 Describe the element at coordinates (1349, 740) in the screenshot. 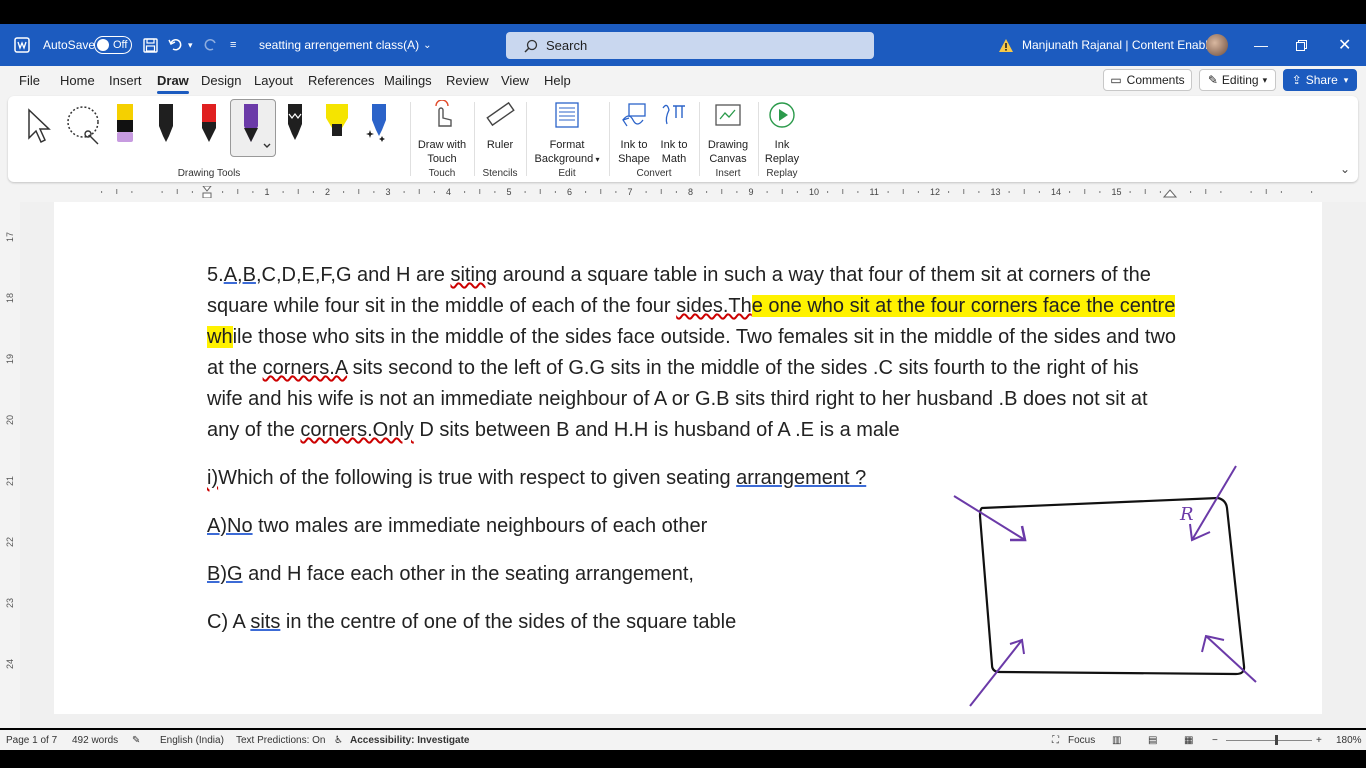

I see `zoom-level: 180%` at that location.